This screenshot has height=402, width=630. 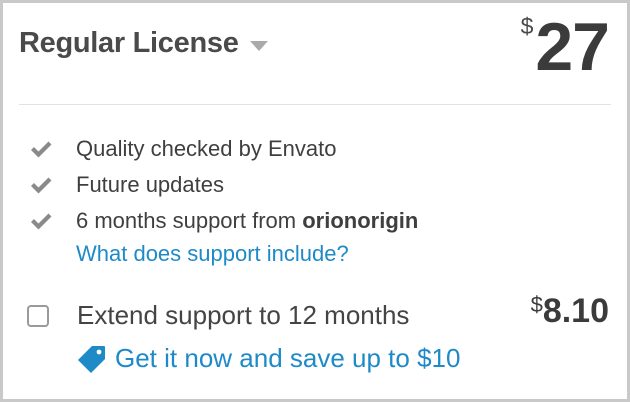 I want to click on feature-item: Future updates, so click(x=223, y=185).